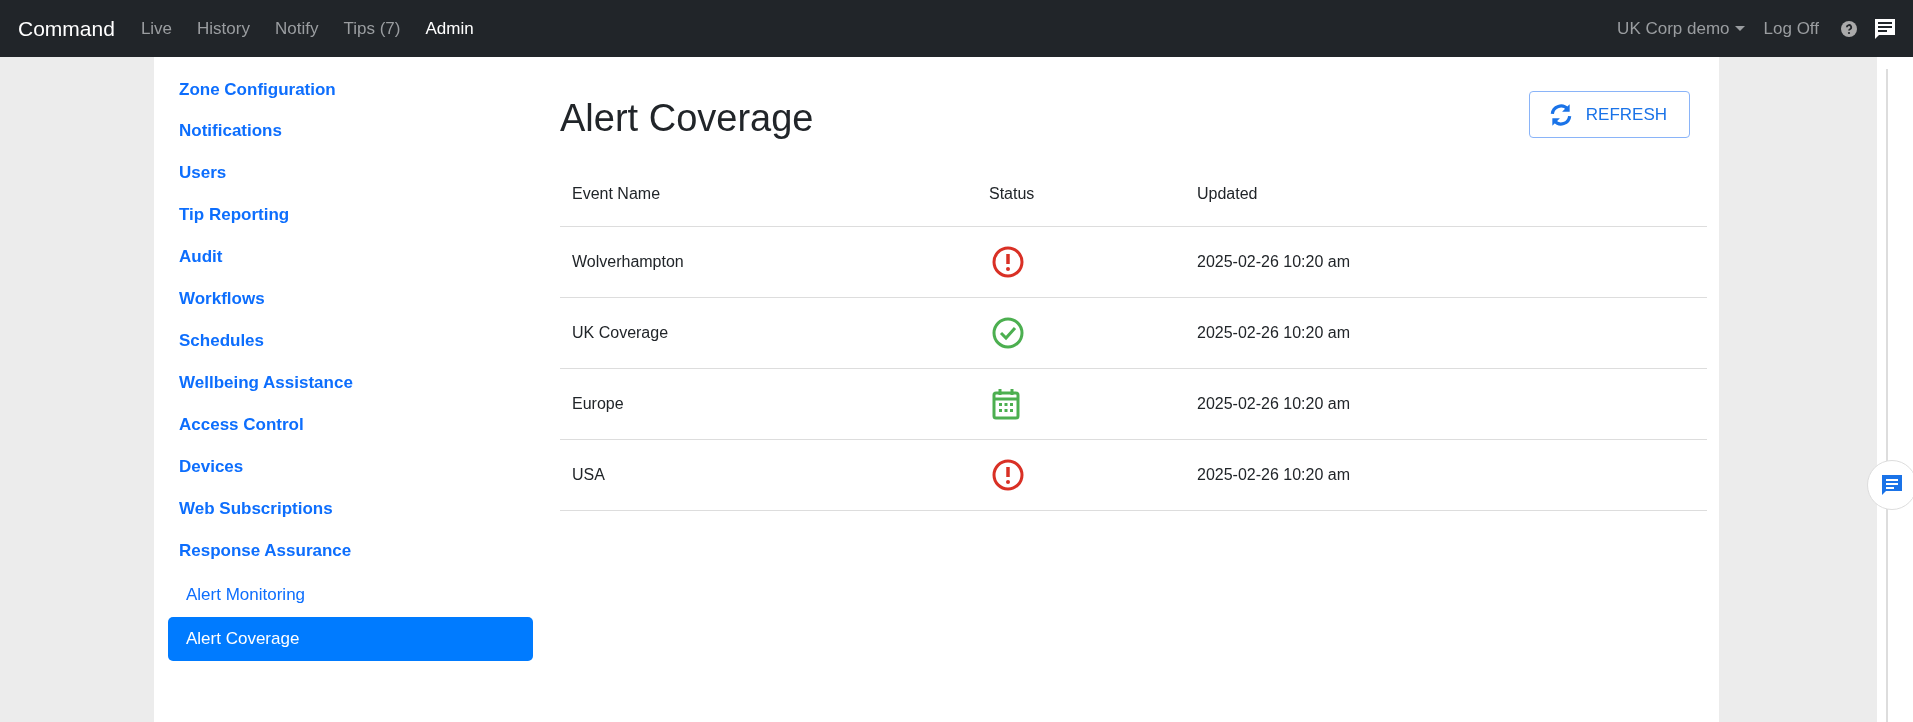 This screenshot has height=722, width=1913. Describe the element at coordinates (1681, 28) in the screenshot. I see `account-dropdown: UK Corp demo` at that location.